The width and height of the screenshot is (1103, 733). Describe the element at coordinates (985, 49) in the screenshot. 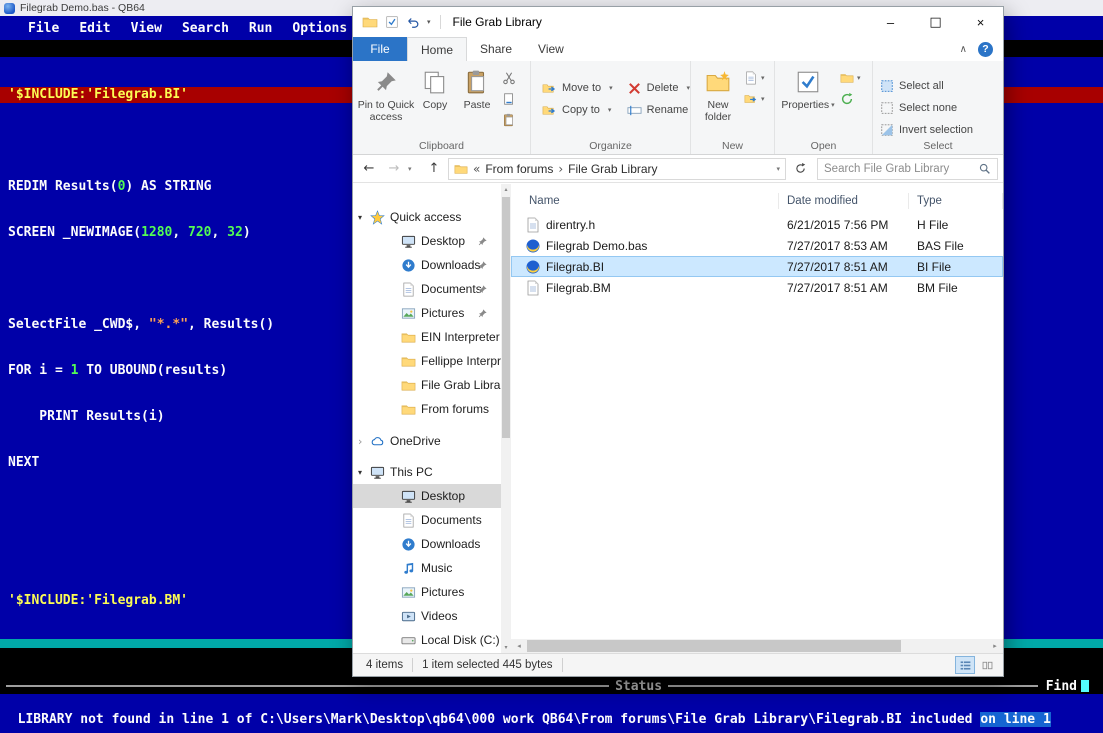

I see `help-icon: ?` at that location.